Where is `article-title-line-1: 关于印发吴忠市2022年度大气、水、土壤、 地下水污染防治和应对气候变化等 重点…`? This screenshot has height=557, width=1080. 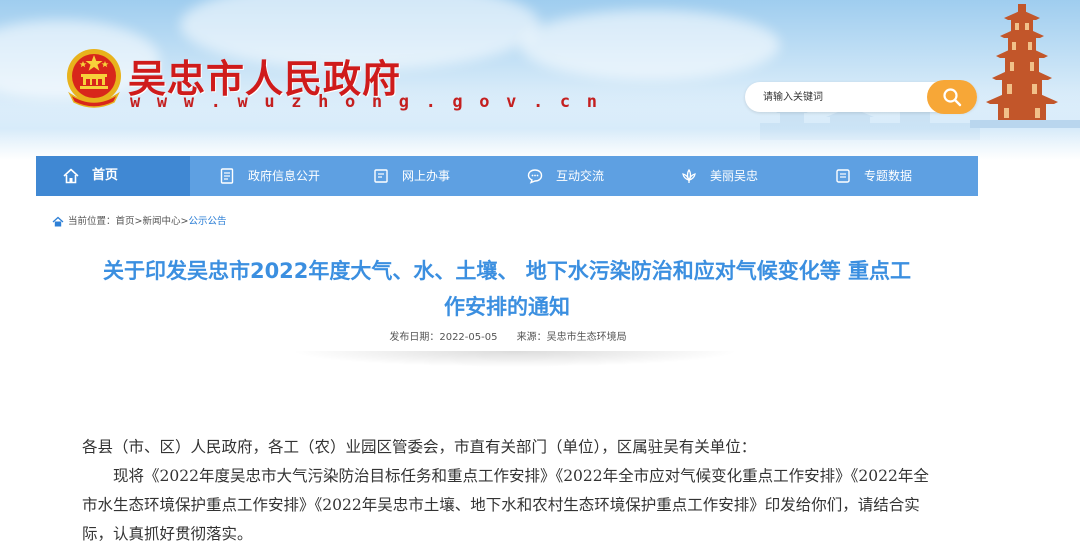
article-title-line-1: 关于印发吴忠市2022年度大气、水、土壤、 地下水污染防治和应对气候变化等 重点… is located at coordinates (507, 271).